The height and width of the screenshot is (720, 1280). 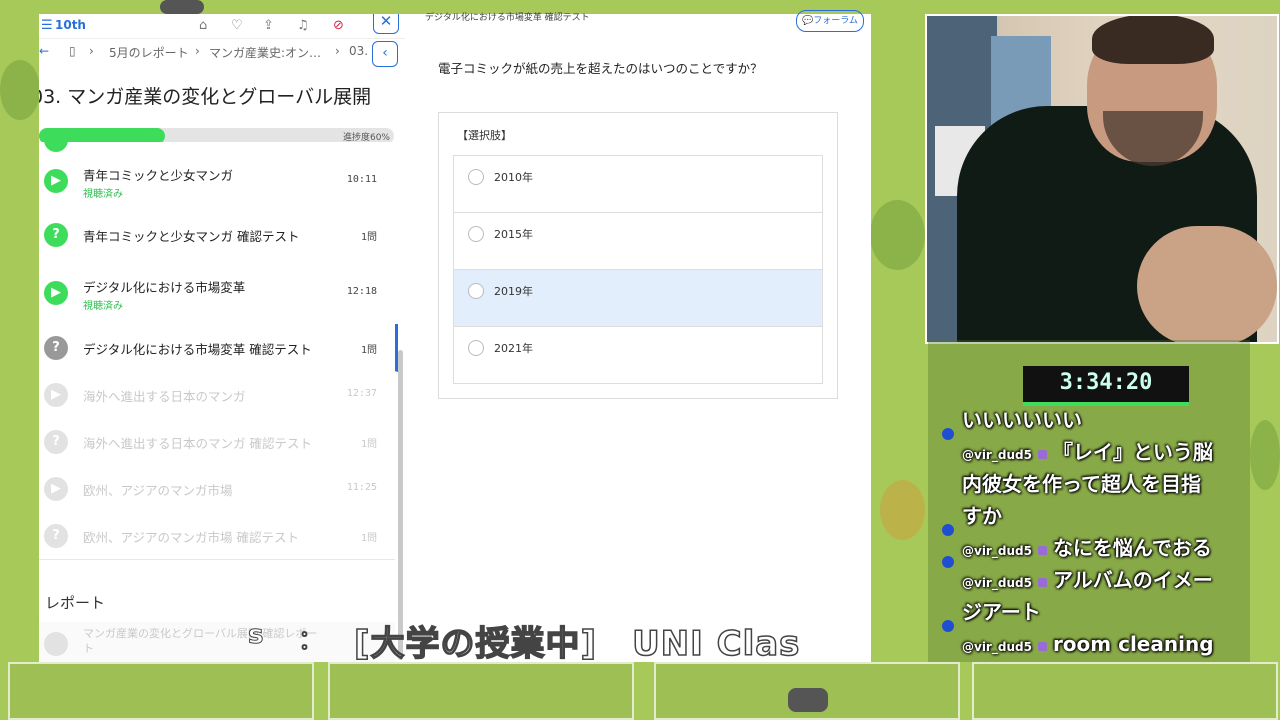 What do you see at coordinates (638, 298) in the screenshot?
I see `choice-option: 2019年` at bounding box center [638, 298].